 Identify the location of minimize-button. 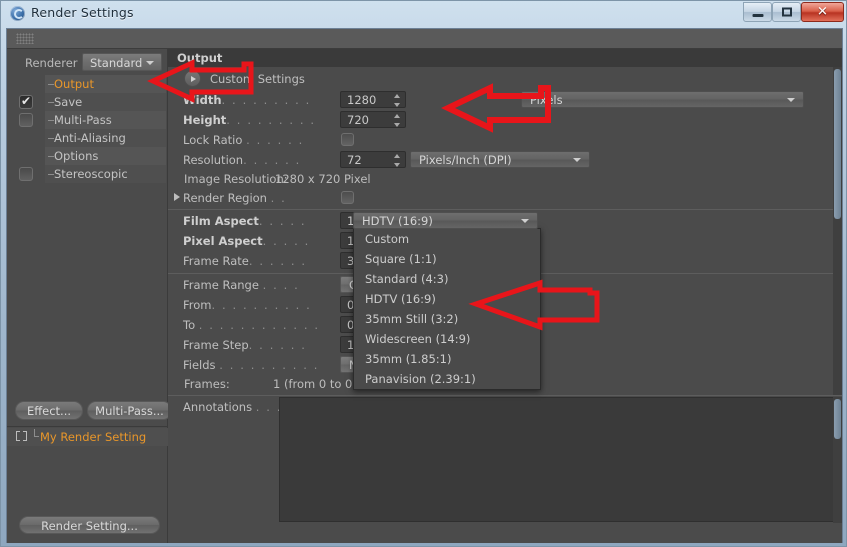
(757, 12).